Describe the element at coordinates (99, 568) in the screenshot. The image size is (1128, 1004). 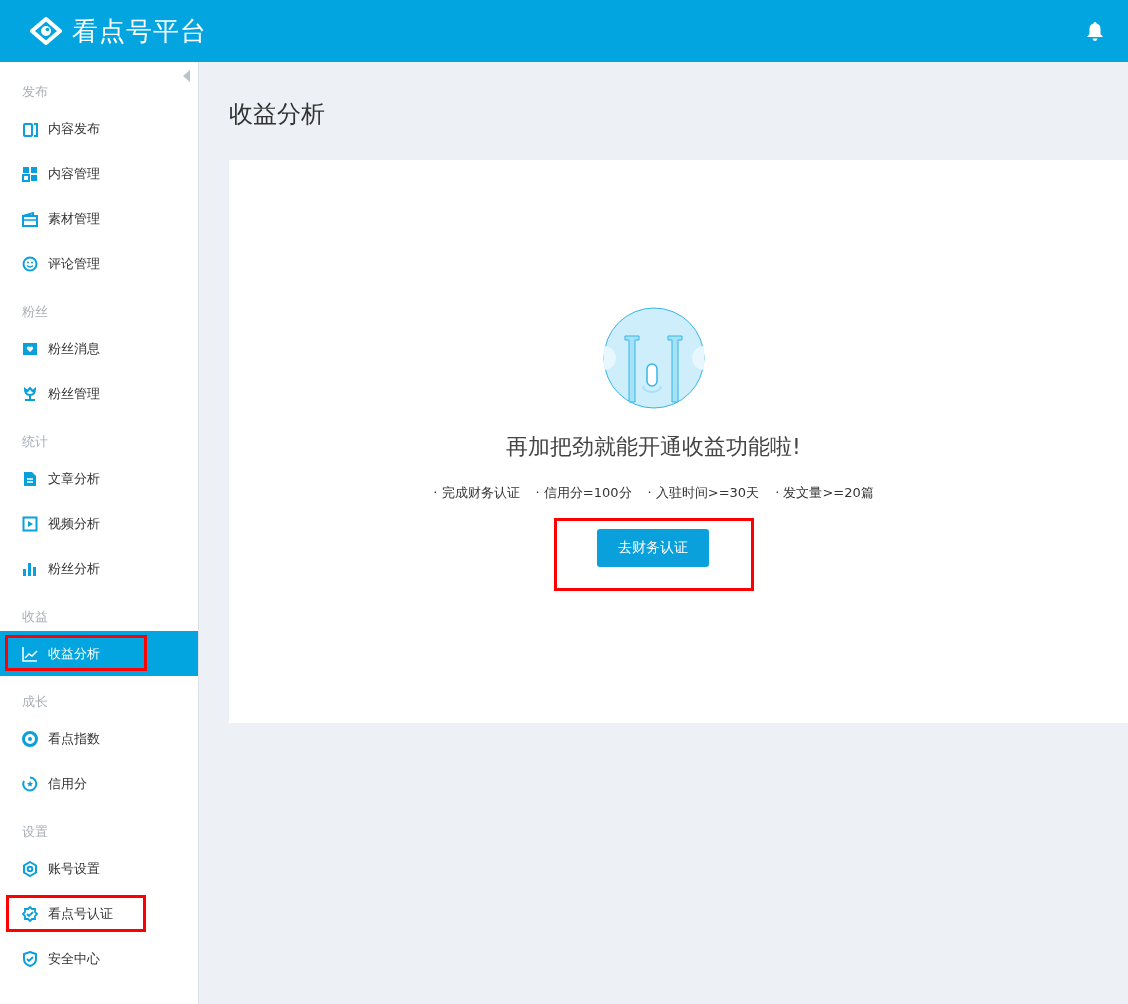
I see `sidebar-item: 粉丝分析` at that location.